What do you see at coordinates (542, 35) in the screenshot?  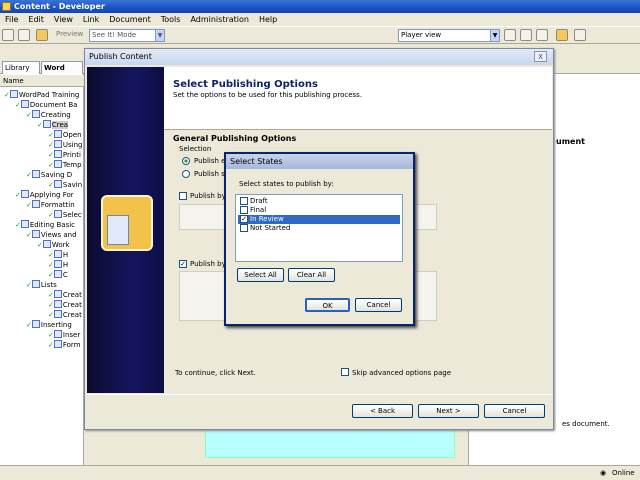 I see `layout3-icon` at bounding box center [542, 35].